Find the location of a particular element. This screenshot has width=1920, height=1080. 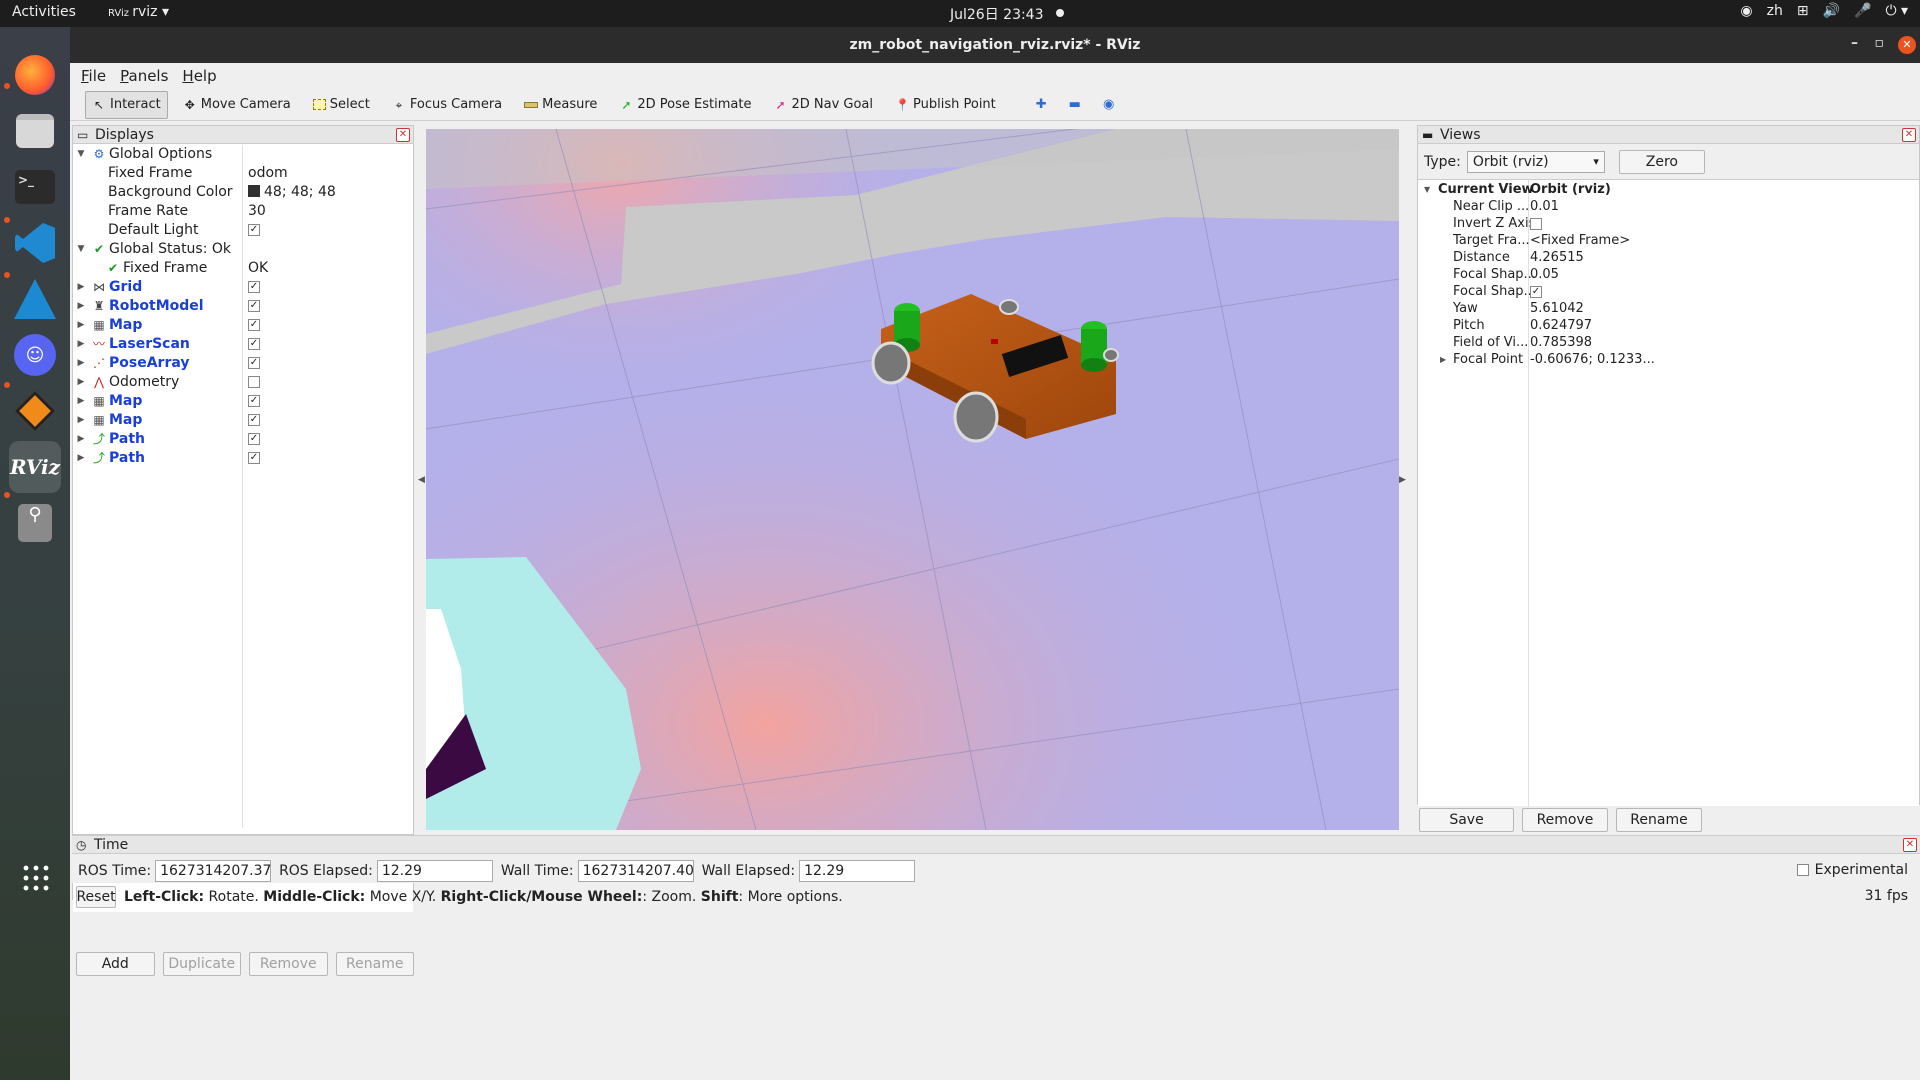

add-display-button: Add is located at coordinates (115, 964).